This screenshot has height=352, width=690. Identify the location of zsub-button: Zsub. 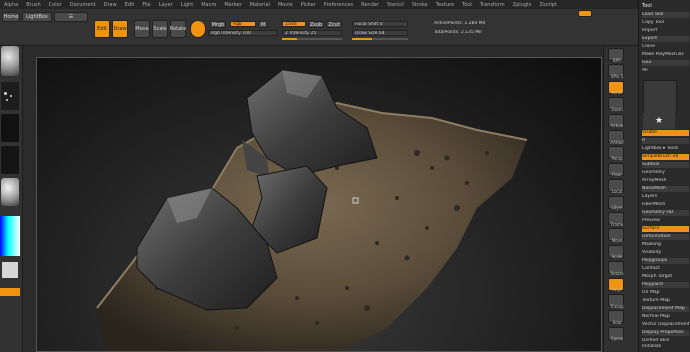
(316, 24).